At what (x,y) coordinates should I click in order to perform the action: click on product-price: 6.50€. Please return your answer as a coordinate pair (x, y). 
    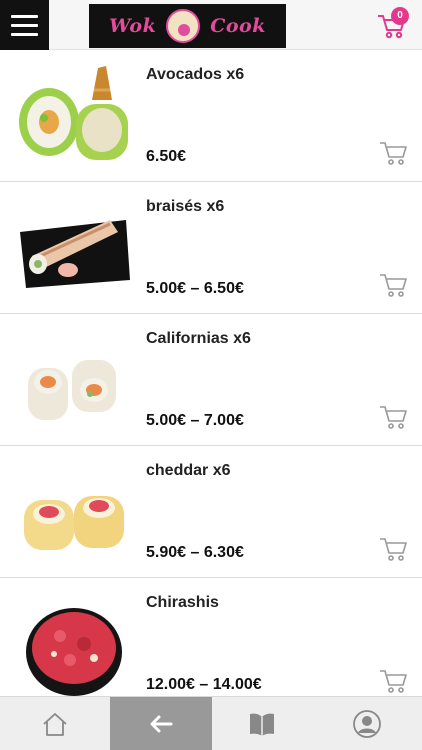
    Looking at the image, I should click on (166, 156).